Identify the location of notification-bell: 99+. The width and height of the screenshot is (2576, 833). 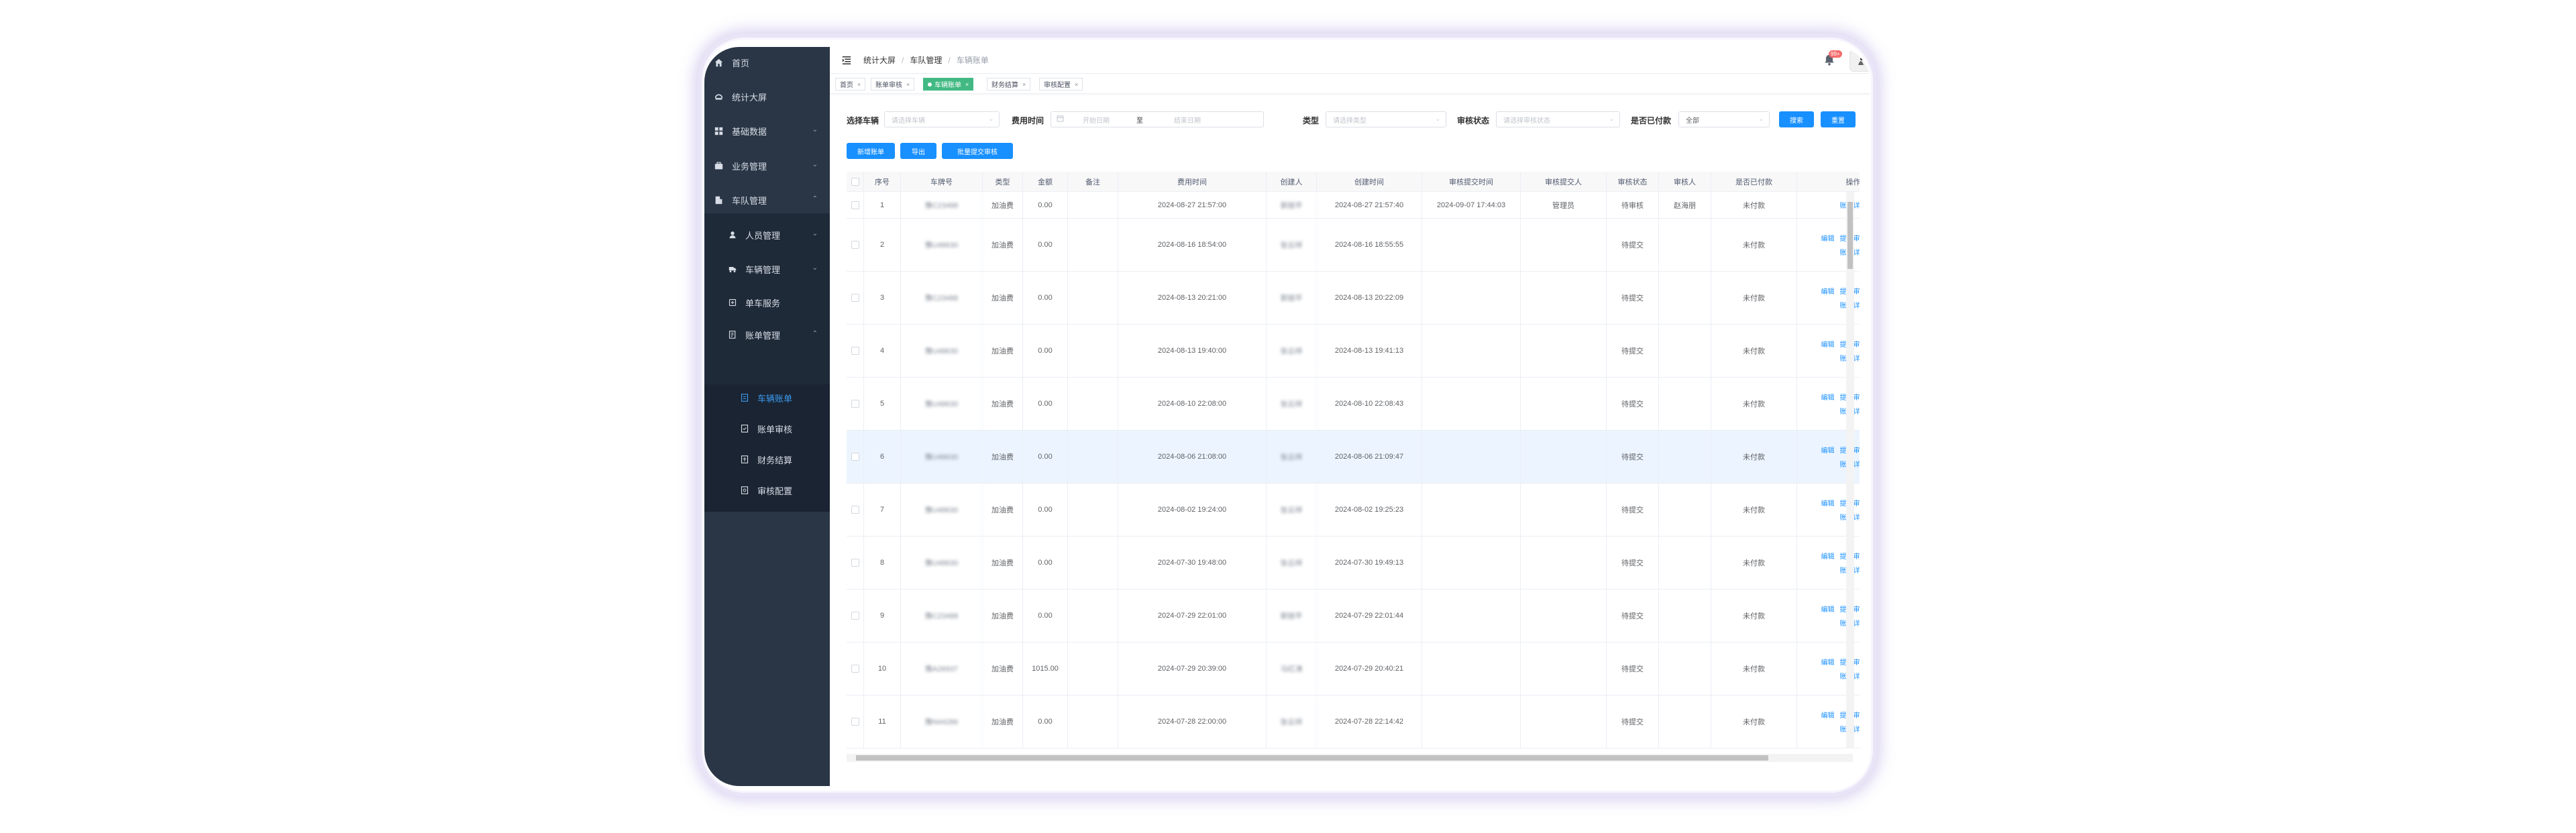
(1832, 58).